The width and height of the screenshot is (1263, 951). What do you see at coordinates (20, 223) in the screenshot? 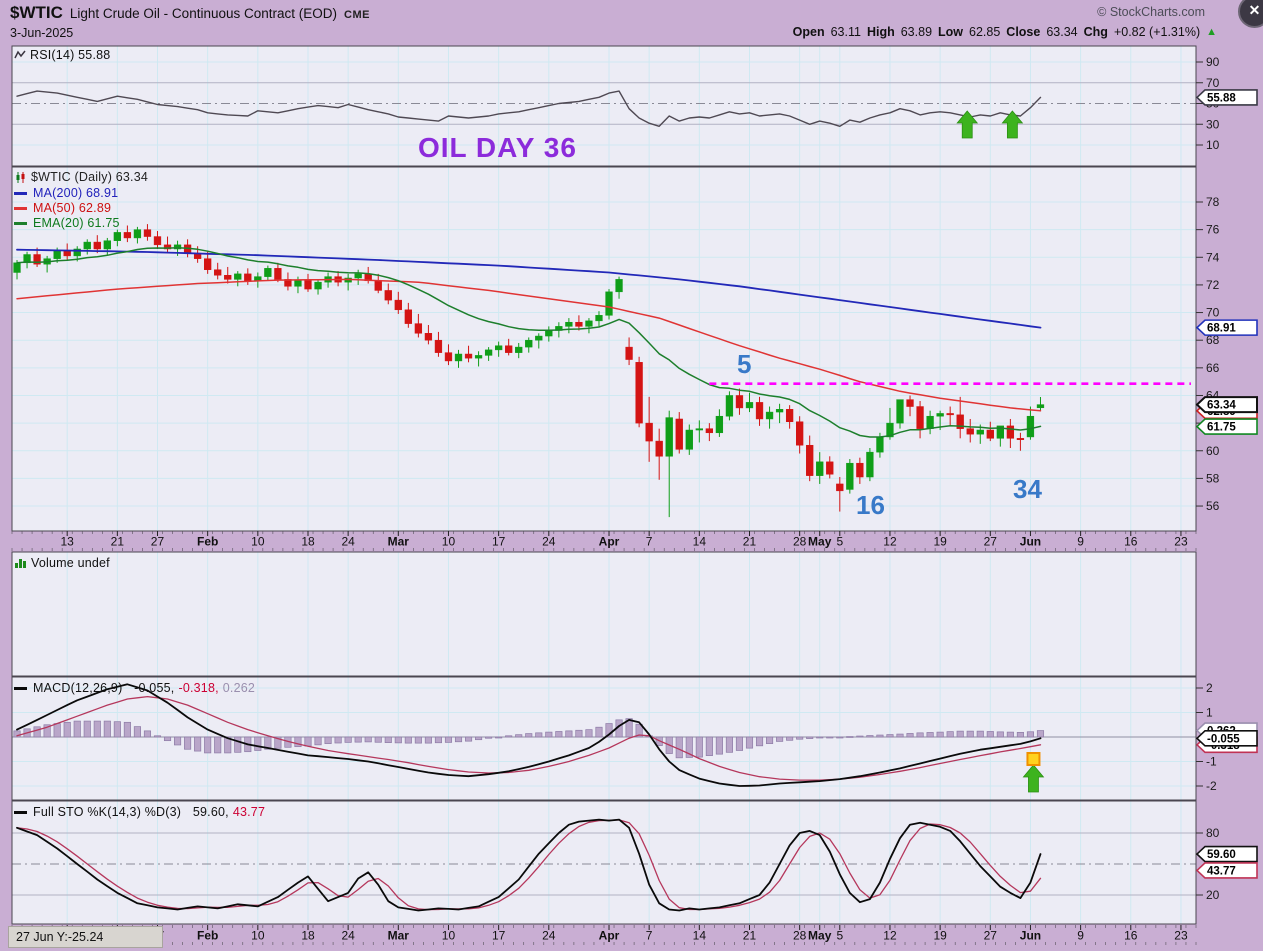
I see `ema20-dash-icon` at bounding box center [20, 223].